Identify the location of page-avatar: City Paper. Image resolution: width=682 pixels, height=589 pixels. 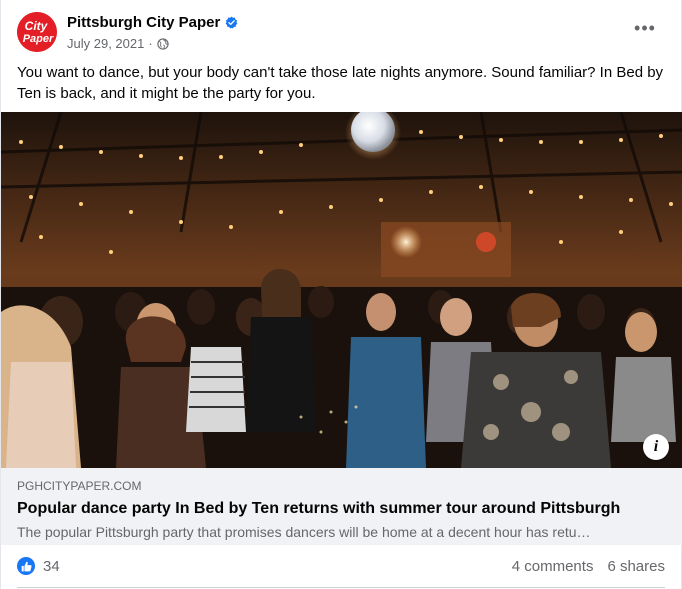
(37, 32).